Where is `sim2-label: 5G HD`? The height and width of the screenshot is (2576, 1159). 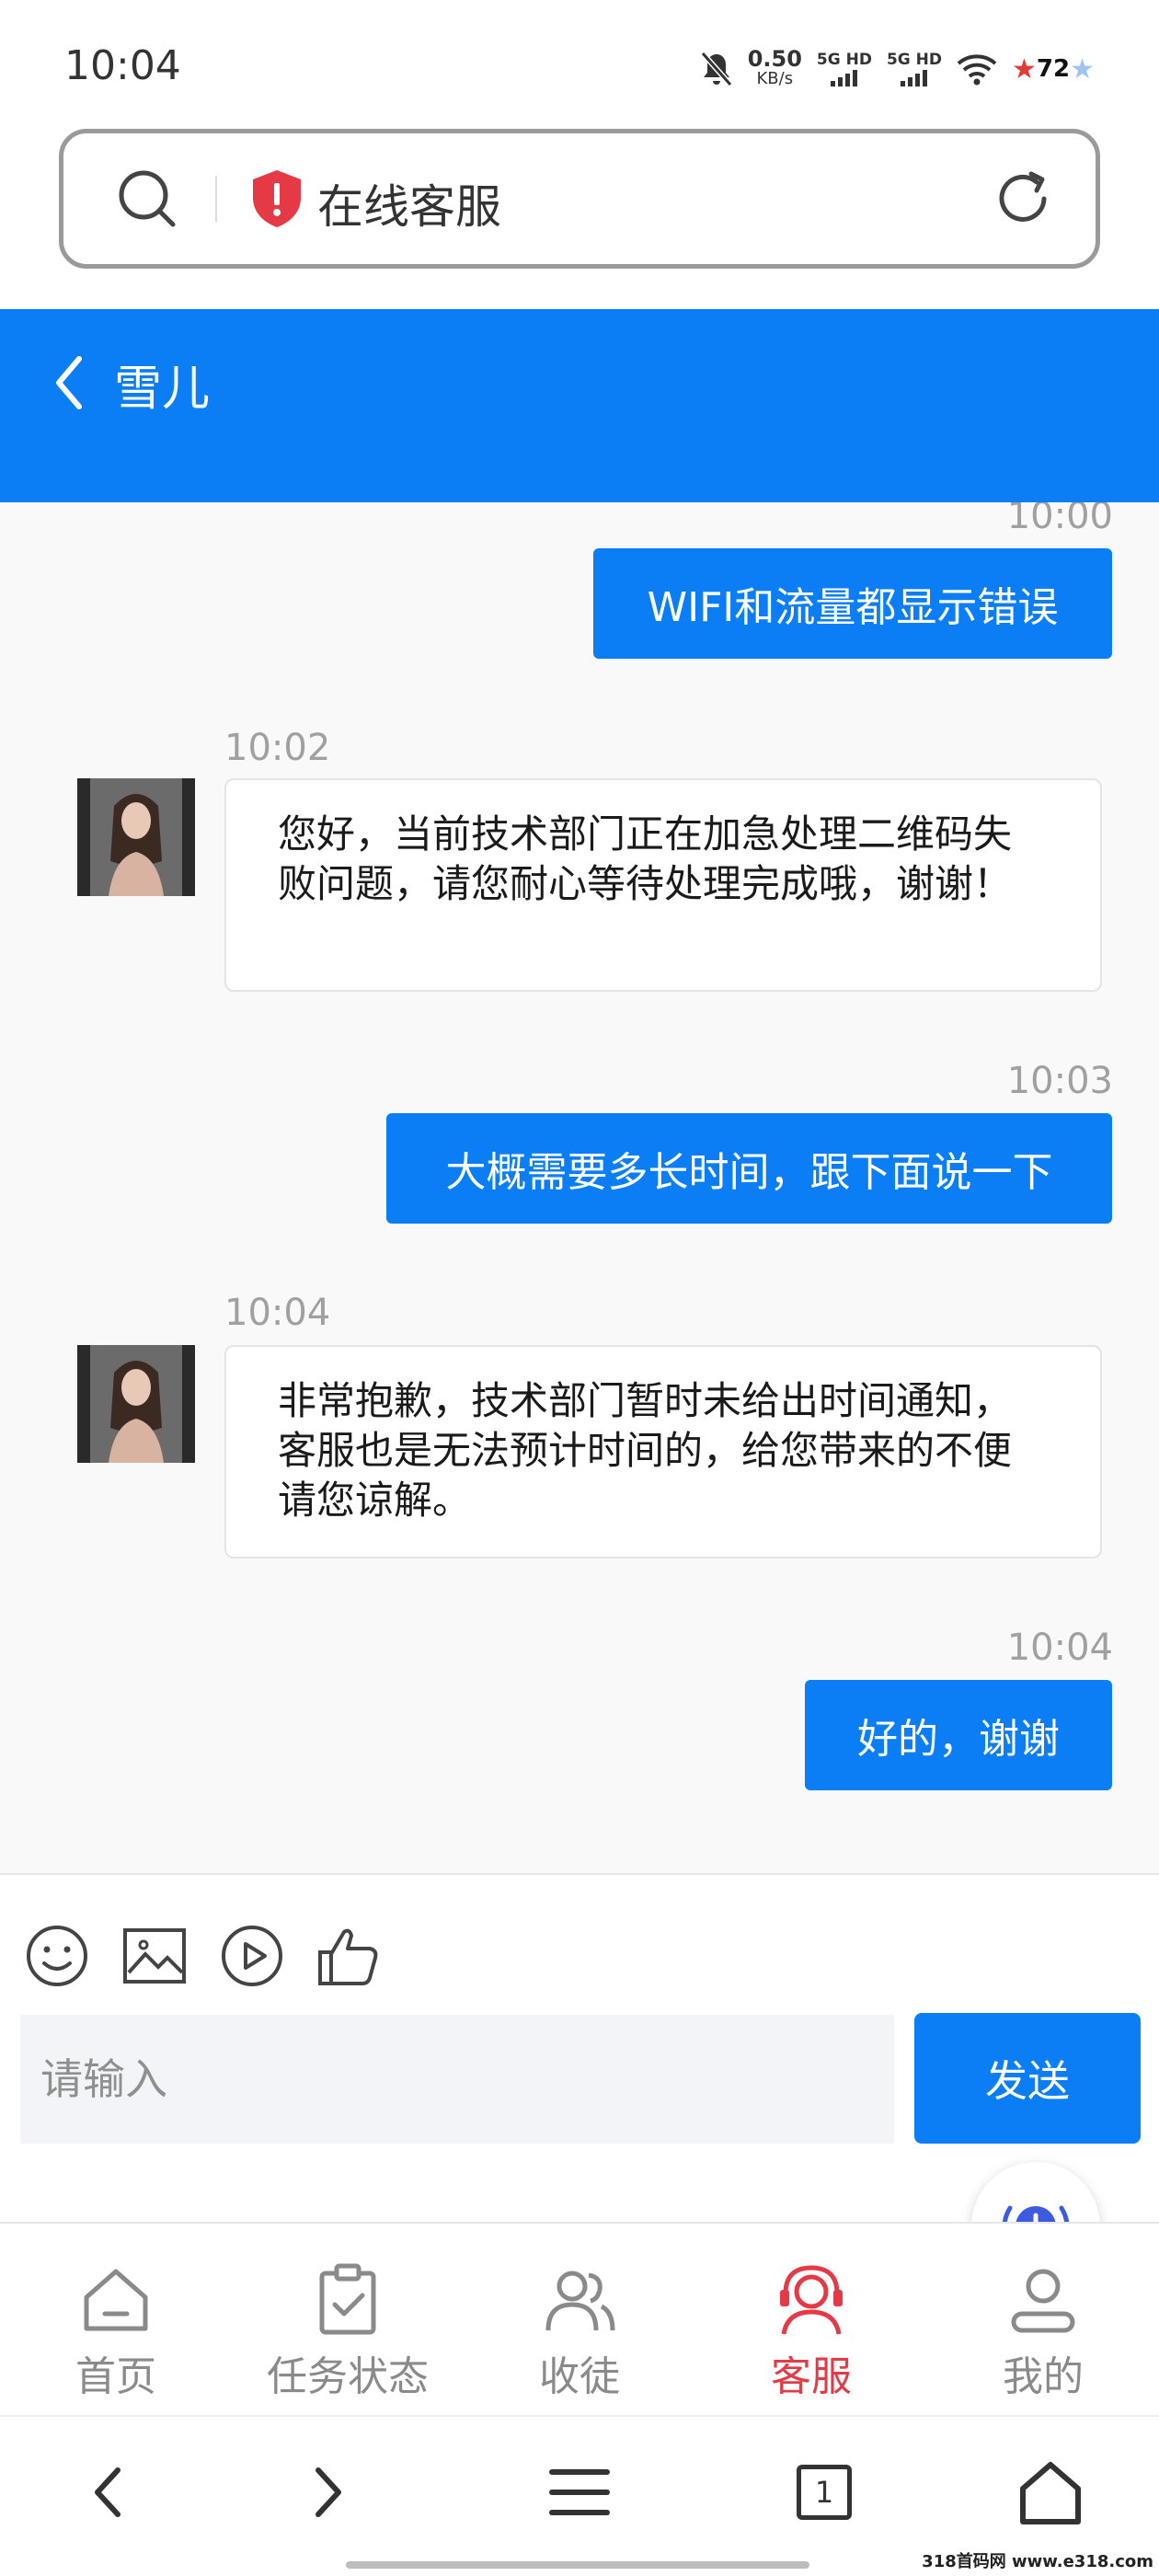
sim2-label: 5G HD is located at coordinates (914, 60).